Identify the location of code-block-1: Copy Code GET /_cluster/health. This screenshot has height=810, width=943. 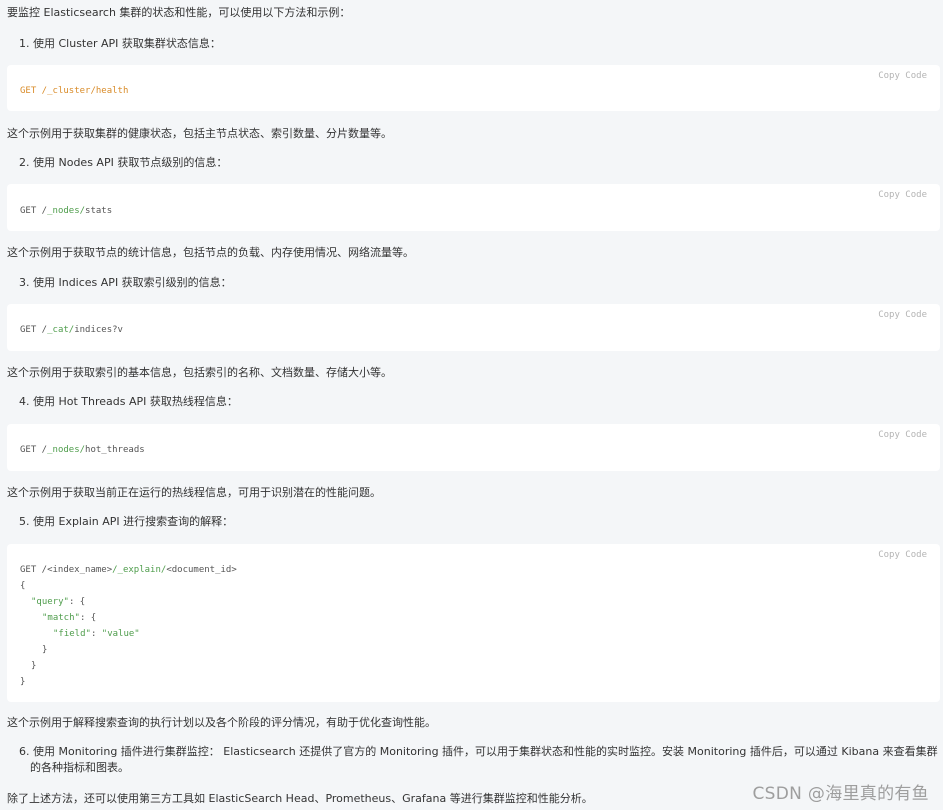
(473, 88).